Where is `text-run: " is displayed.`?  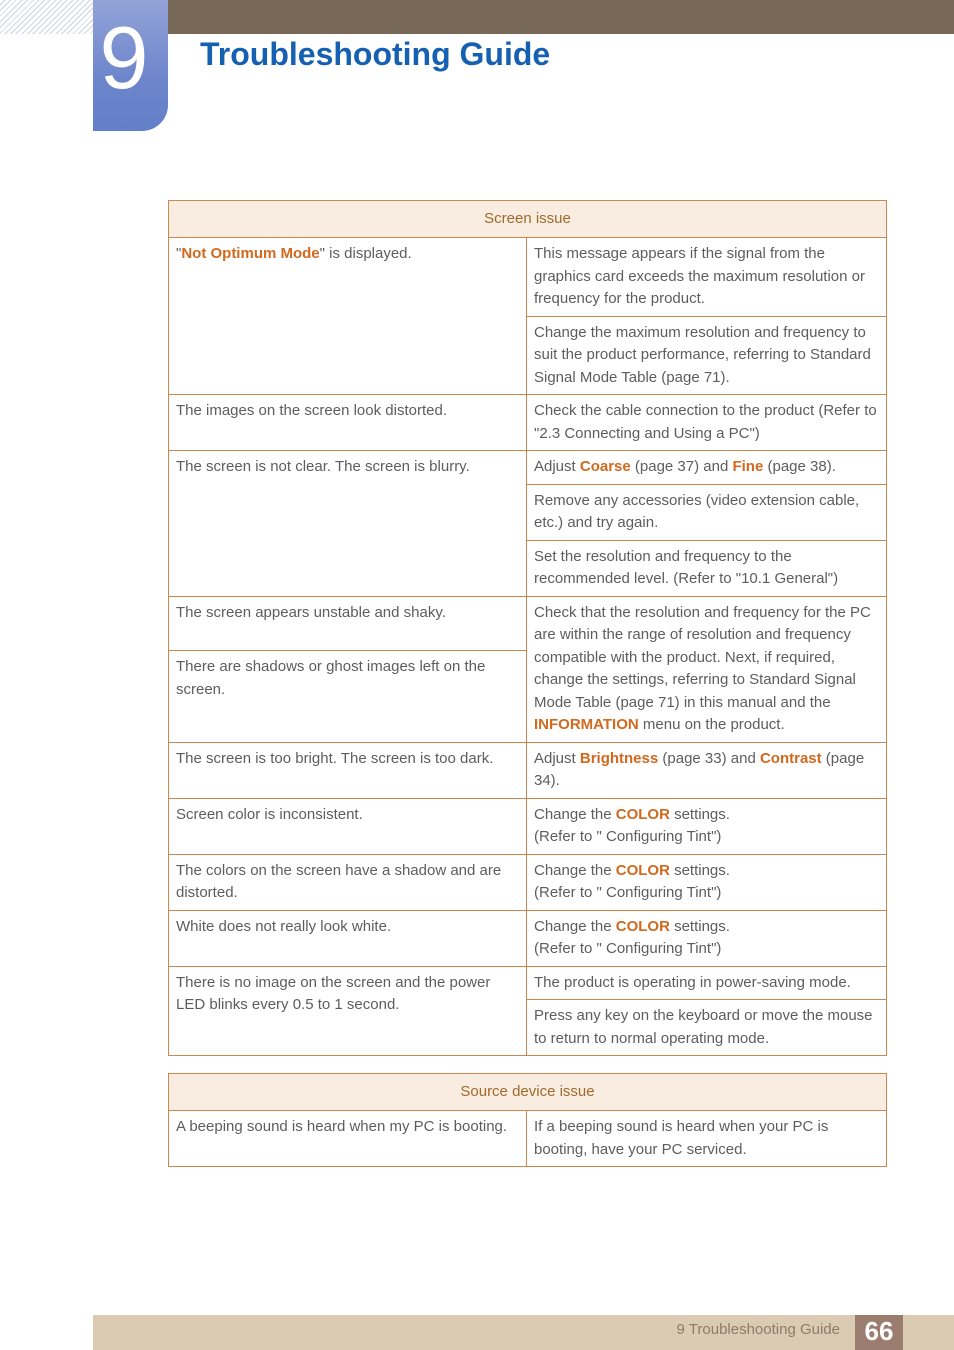 text-run: " is displayed. is located at coordinates (365, 253).